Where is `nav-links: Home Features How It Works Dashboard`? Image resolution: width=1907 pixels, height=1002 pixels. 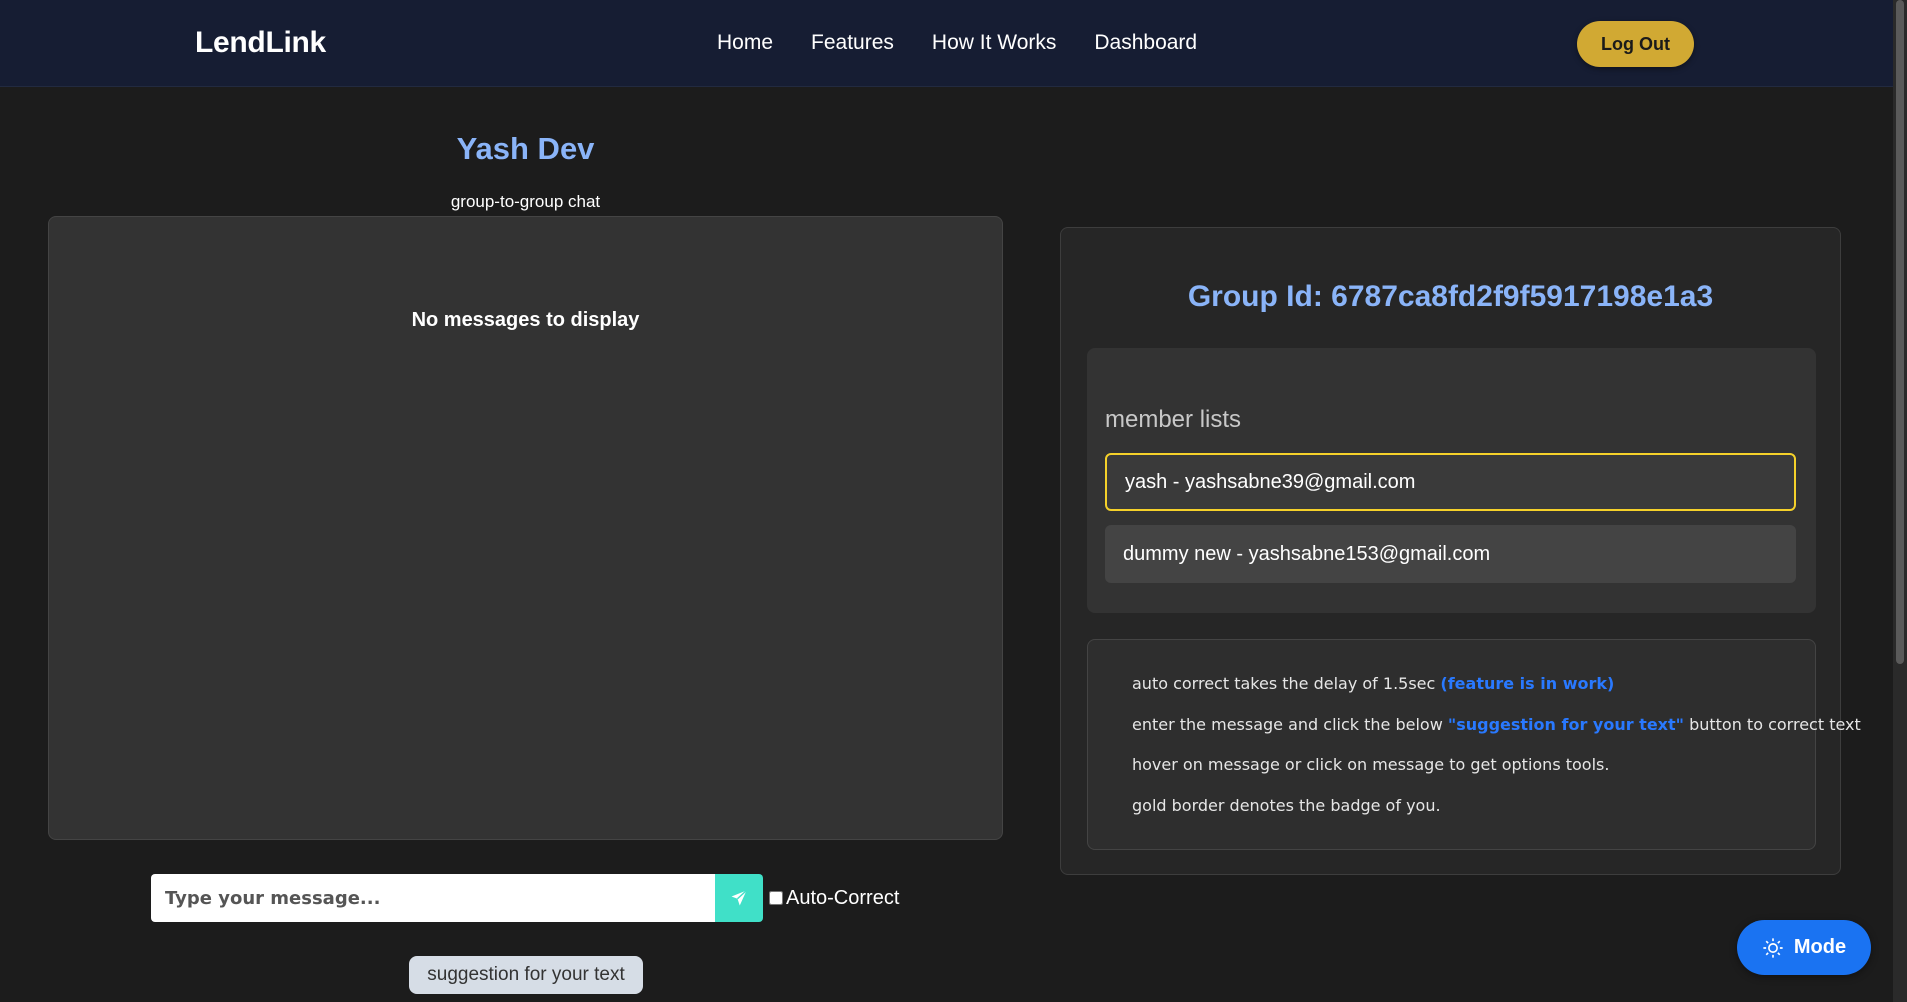 nav-links: Home Features How It Works Dashboard is located at coordinates (957, 43).